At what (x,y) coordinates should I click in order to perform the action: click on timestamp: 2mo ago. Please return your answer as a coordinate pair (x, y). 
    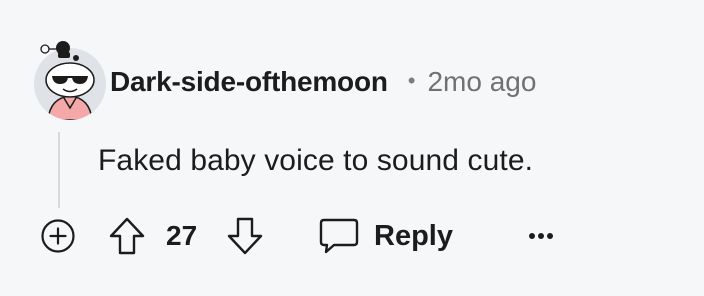
    Looking at the image, I should click on (481, 82).